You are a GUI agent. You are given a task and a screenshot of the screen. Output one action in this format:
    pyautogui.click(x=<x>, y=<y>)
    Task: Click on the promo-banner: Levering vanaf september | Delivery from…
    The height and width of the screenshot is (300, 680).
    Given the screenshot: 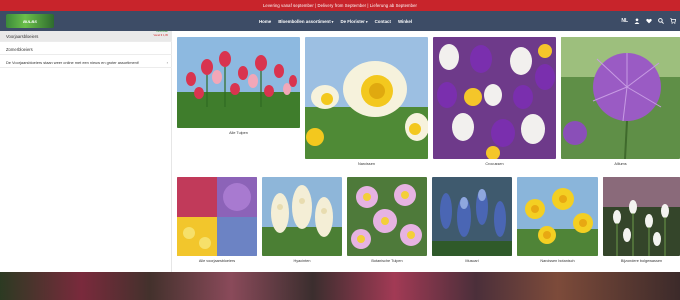 What is the action you would take?
    pyautogui.click(x=340, y=5)
    